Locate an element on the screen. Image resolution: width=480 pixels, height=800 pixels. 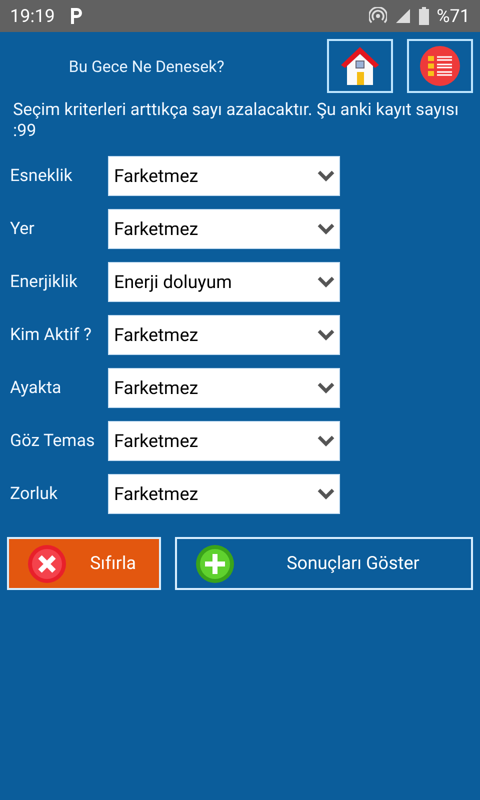
plus-icon is located at coordinates (215, 564).